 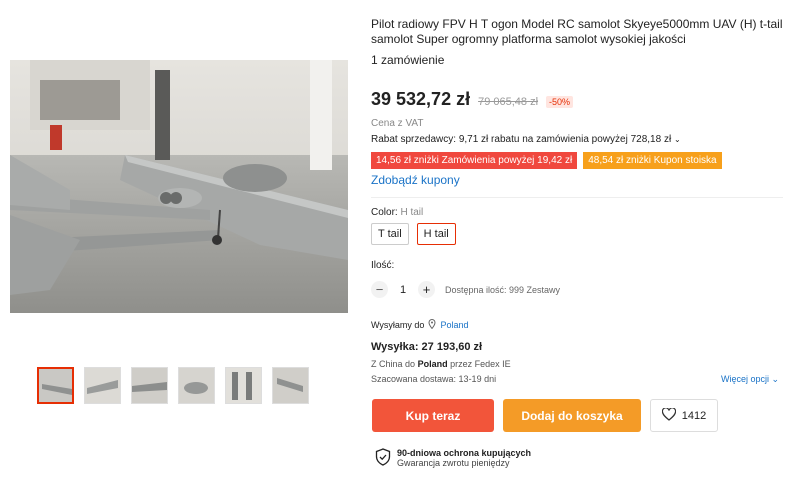 I want to click on more-options-link: Więcej opcji ⌄, so click(x=750, y=379).